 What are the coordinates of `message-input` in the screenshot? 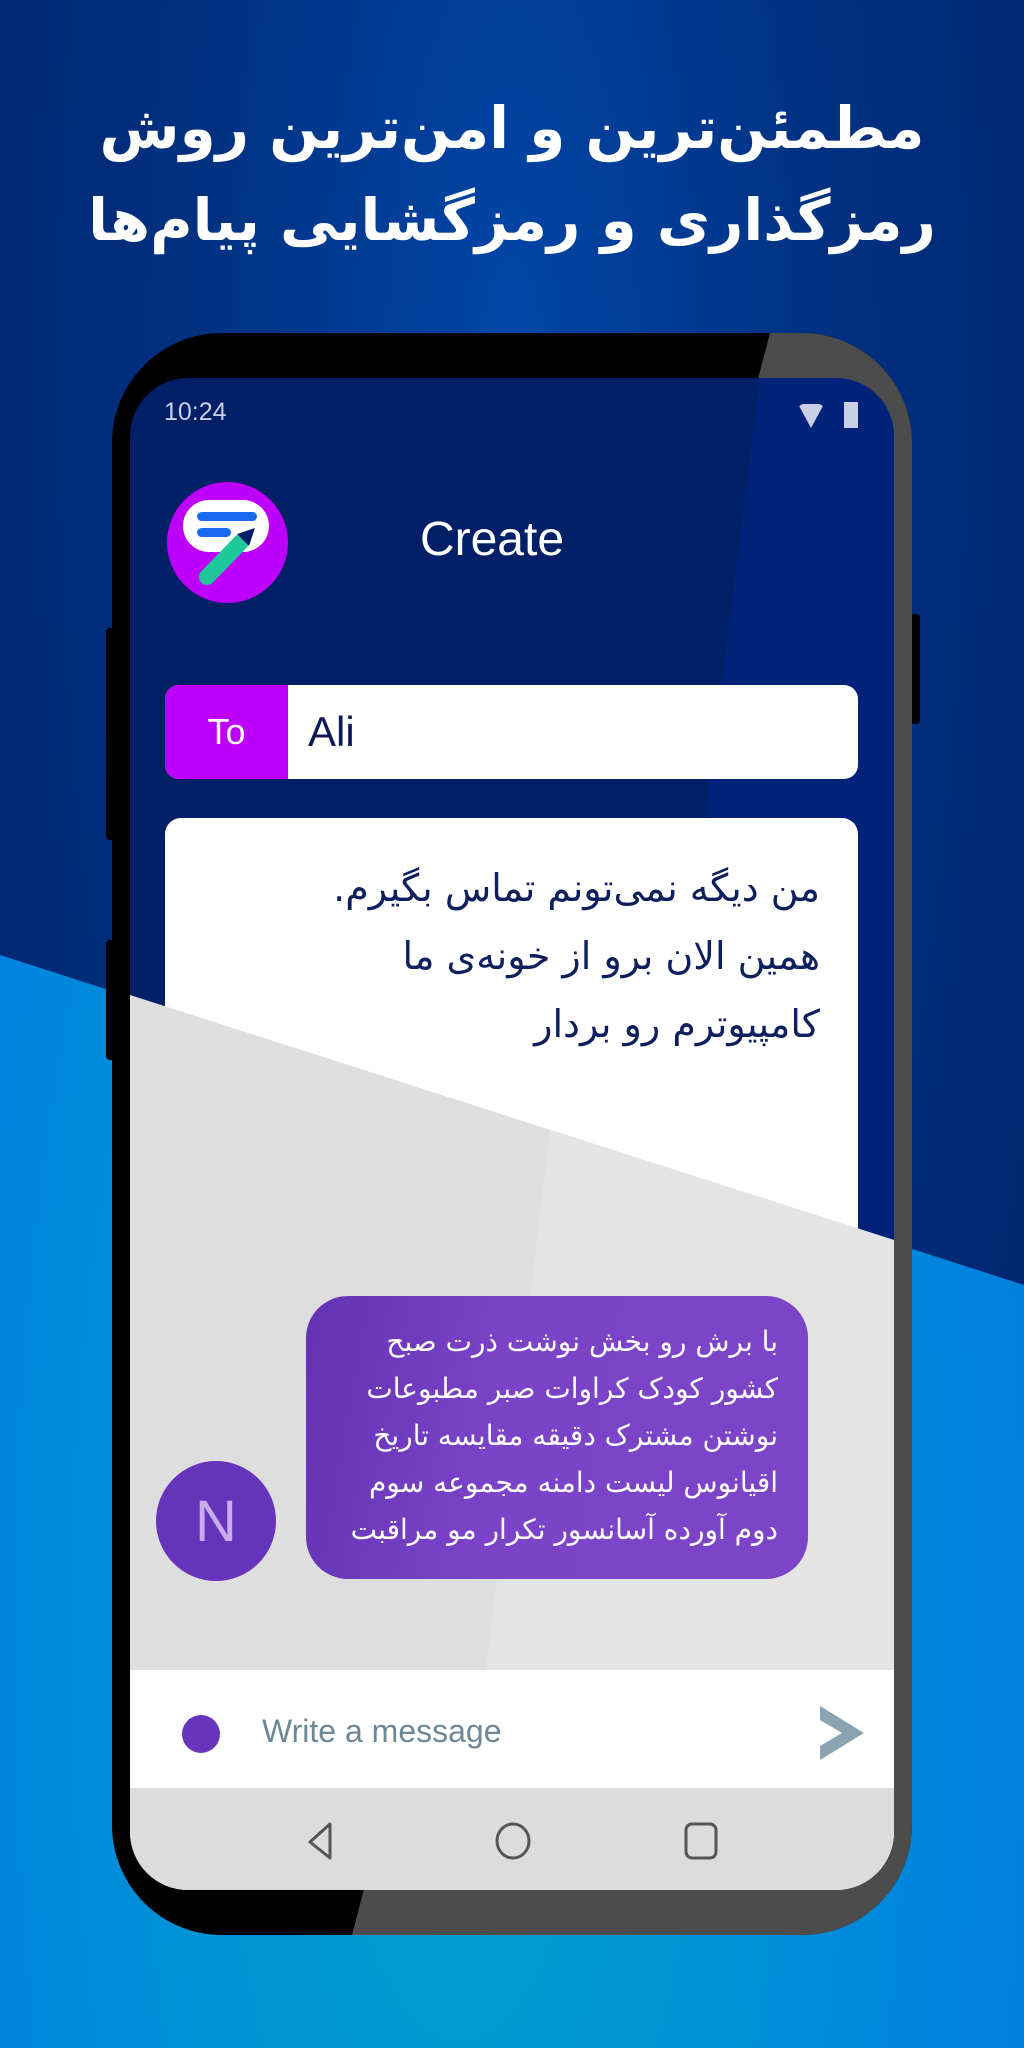 It's located at (522, 1731).